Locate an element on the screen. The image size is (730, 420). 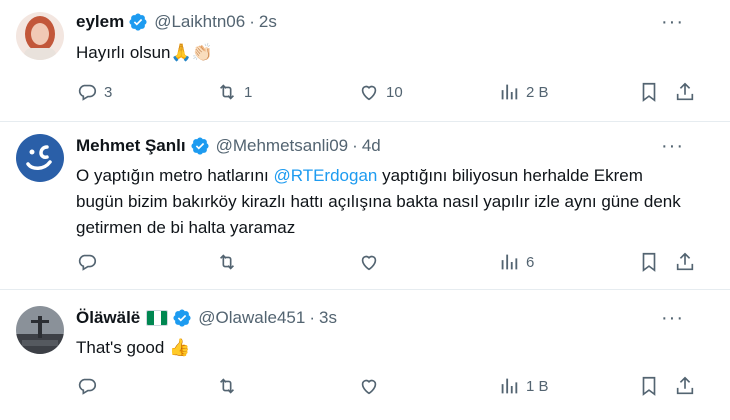
author-name: eylem is located at coordinates (100, 22).